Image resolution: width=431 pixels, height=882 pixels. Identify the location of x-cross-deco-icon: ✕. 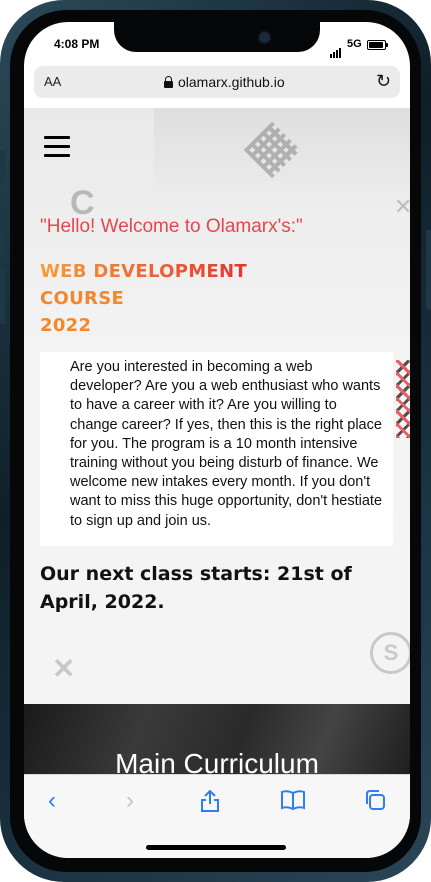
(64, 668).